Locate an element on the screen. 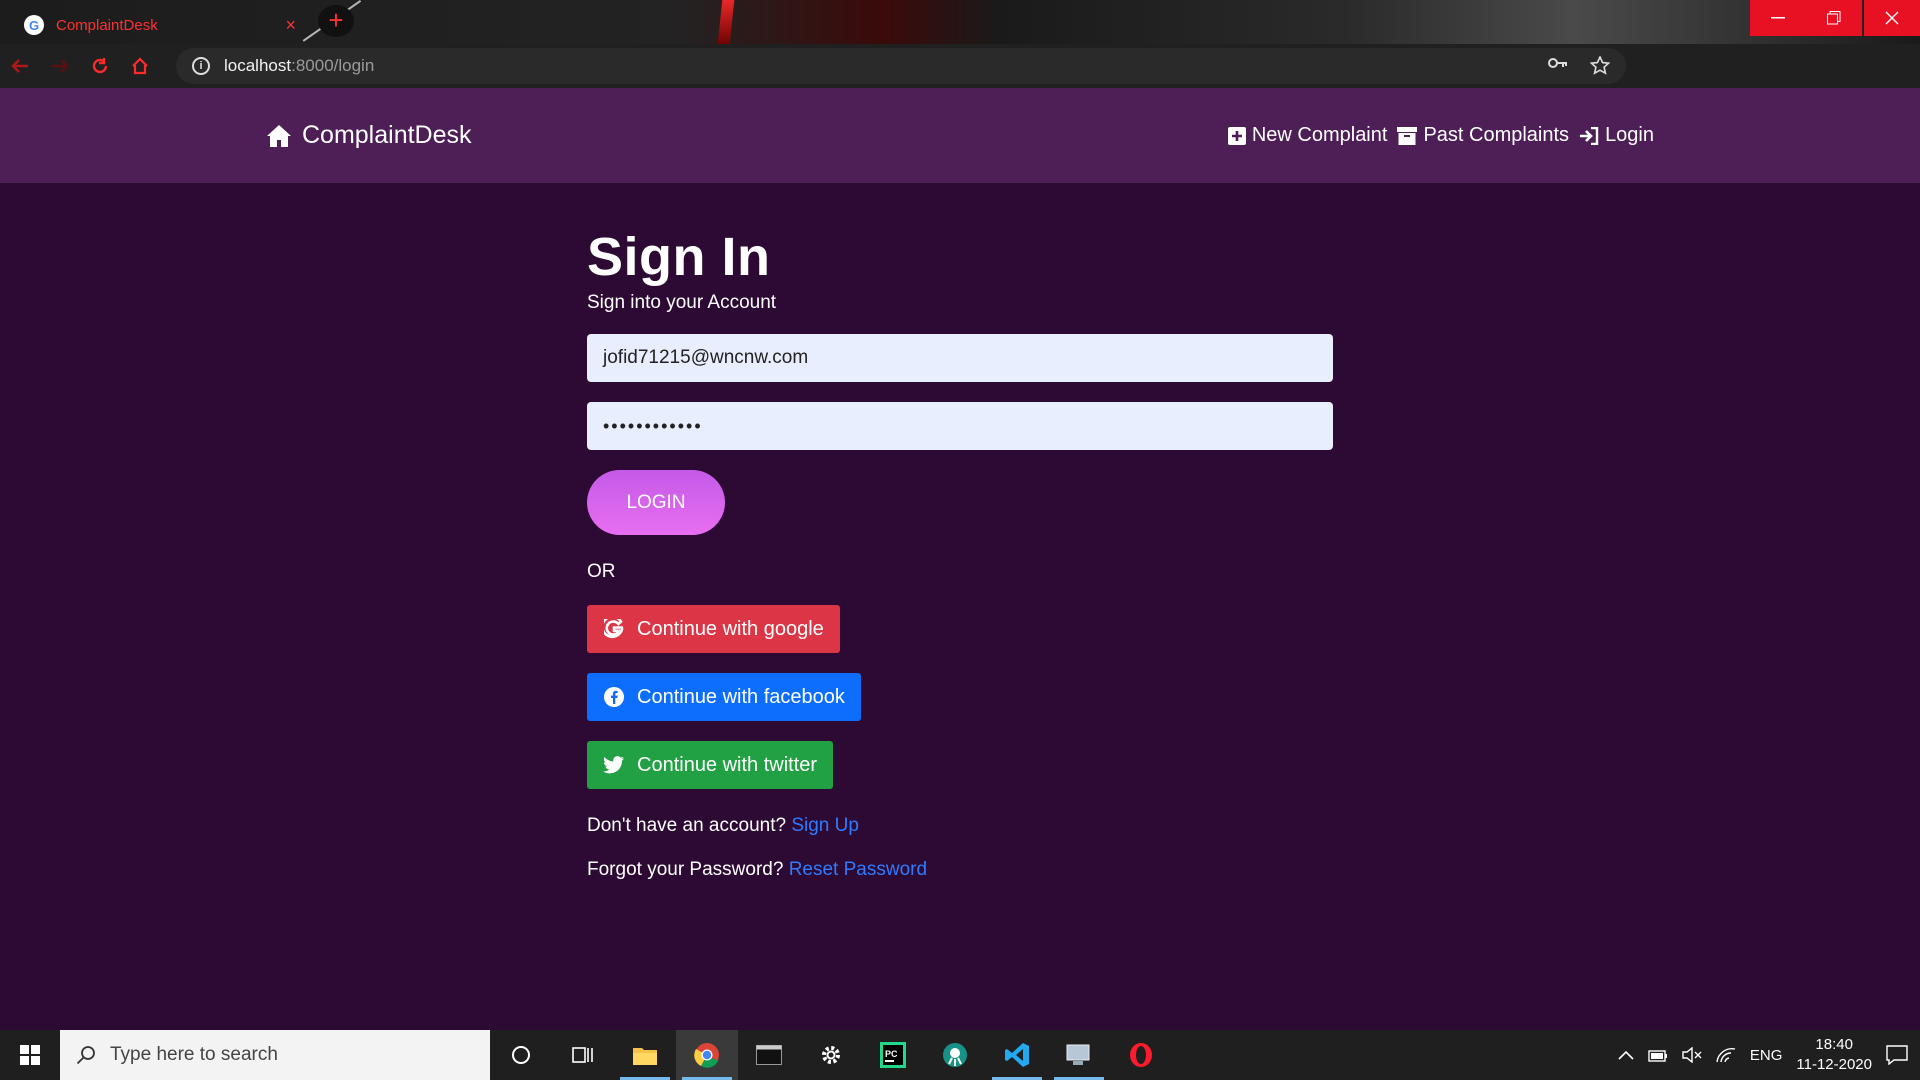 This screenshot has height=1080, width=1920. volume-muted-icon is located at coordinates (1692, 1055).